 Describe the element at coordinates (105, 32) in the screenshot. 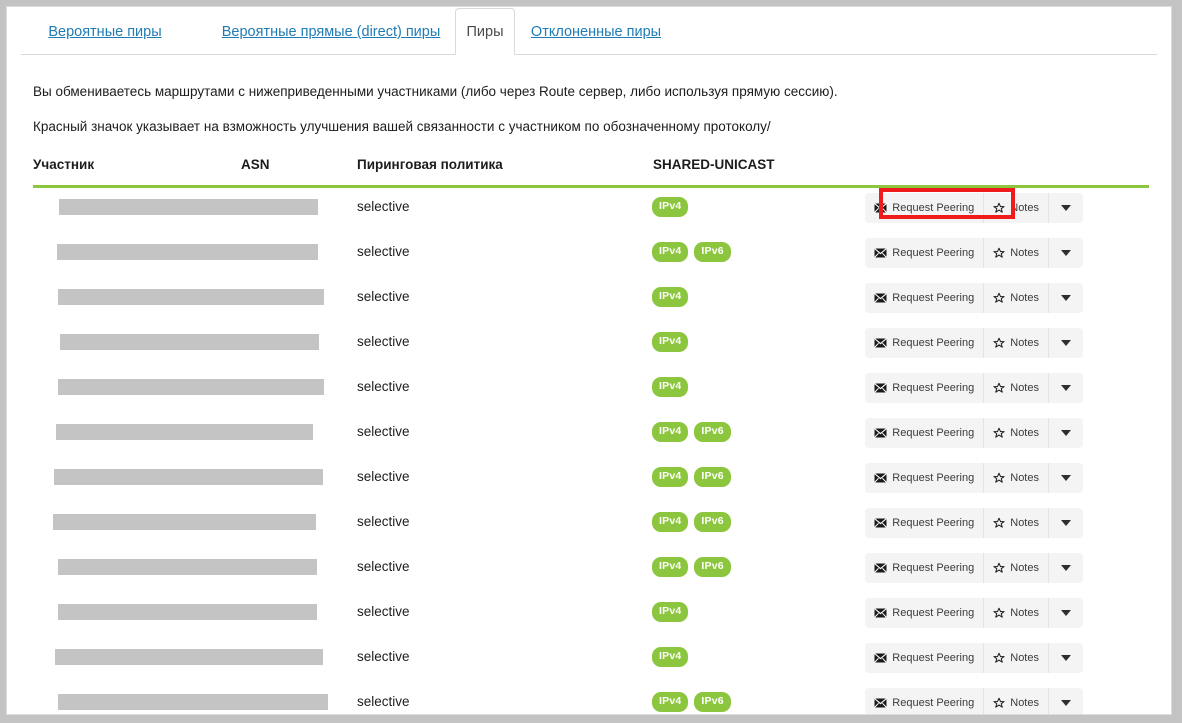

I see `tab-probable-peers: Вероятные пиры` at that location.